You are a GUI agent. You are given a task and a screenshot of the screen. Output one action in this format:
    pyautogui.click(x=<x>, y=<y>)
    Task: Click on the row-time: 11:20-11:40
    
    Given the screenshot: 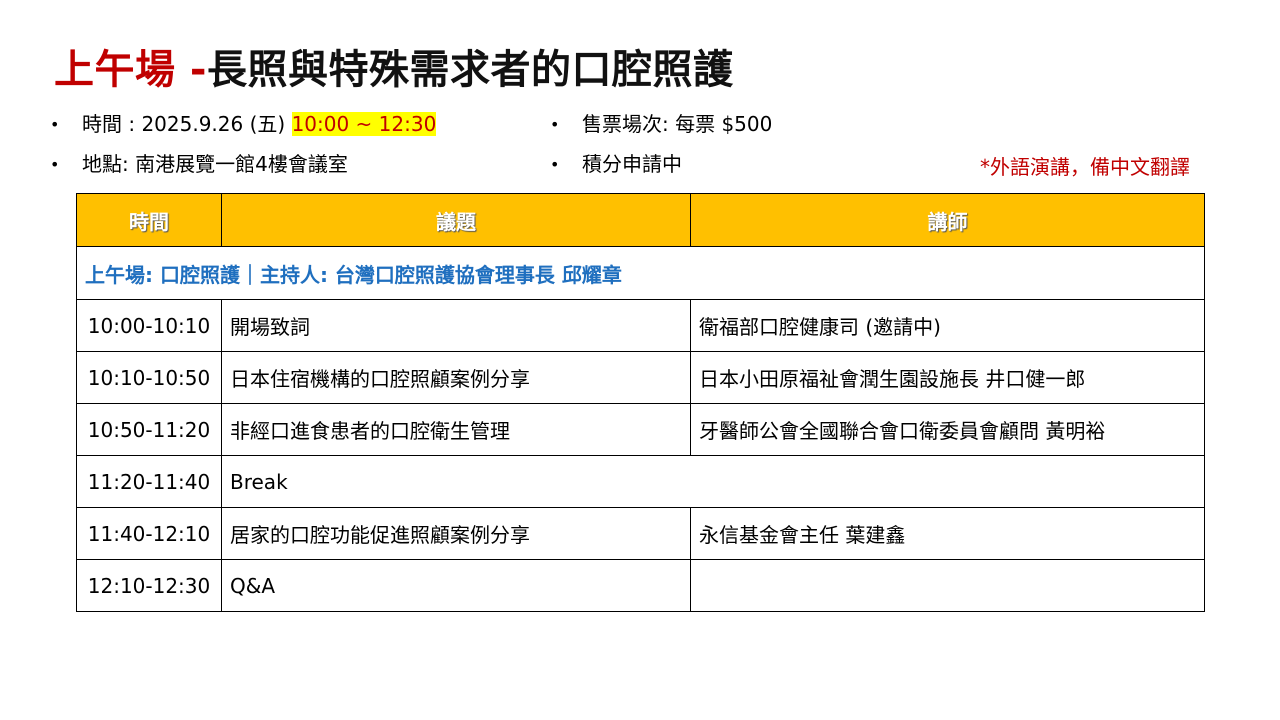 What is the action you would take?
    pyautogui.click(x=149, y=481)
    